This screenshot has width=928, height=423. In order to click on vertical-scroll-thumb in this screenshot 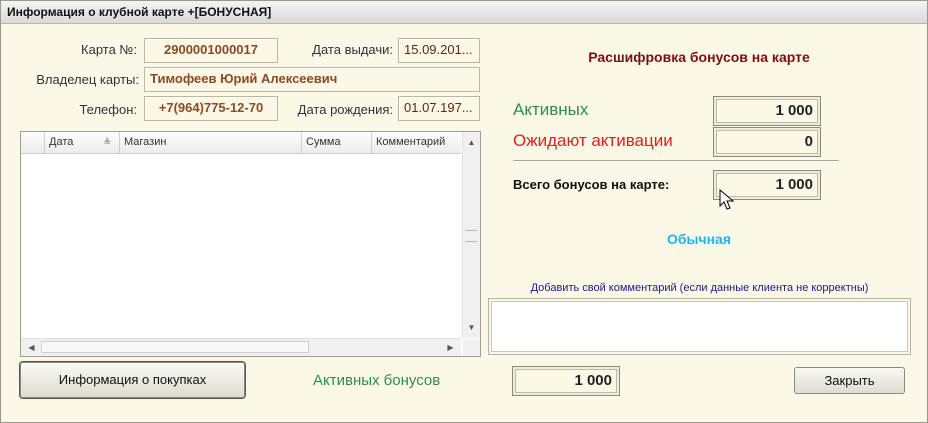, I will do `click(471, 236)`.